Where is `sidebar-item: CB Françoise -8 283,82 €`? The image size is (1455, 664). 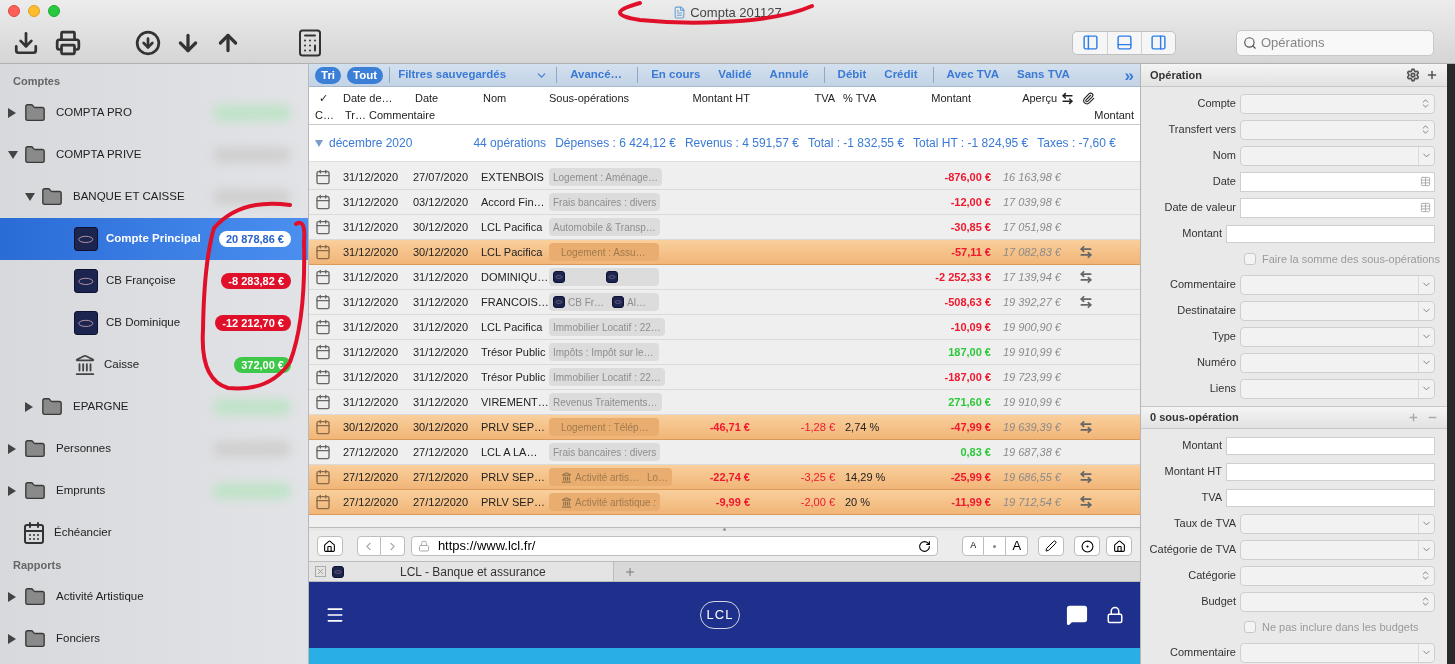
sidebar-item: CB Françoise -8 283,82 € is located at coordinates (154, 281).